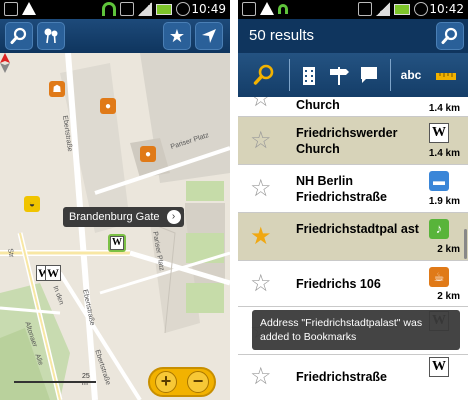  I want to click on poi-marker: ☗, so click(57, 89).